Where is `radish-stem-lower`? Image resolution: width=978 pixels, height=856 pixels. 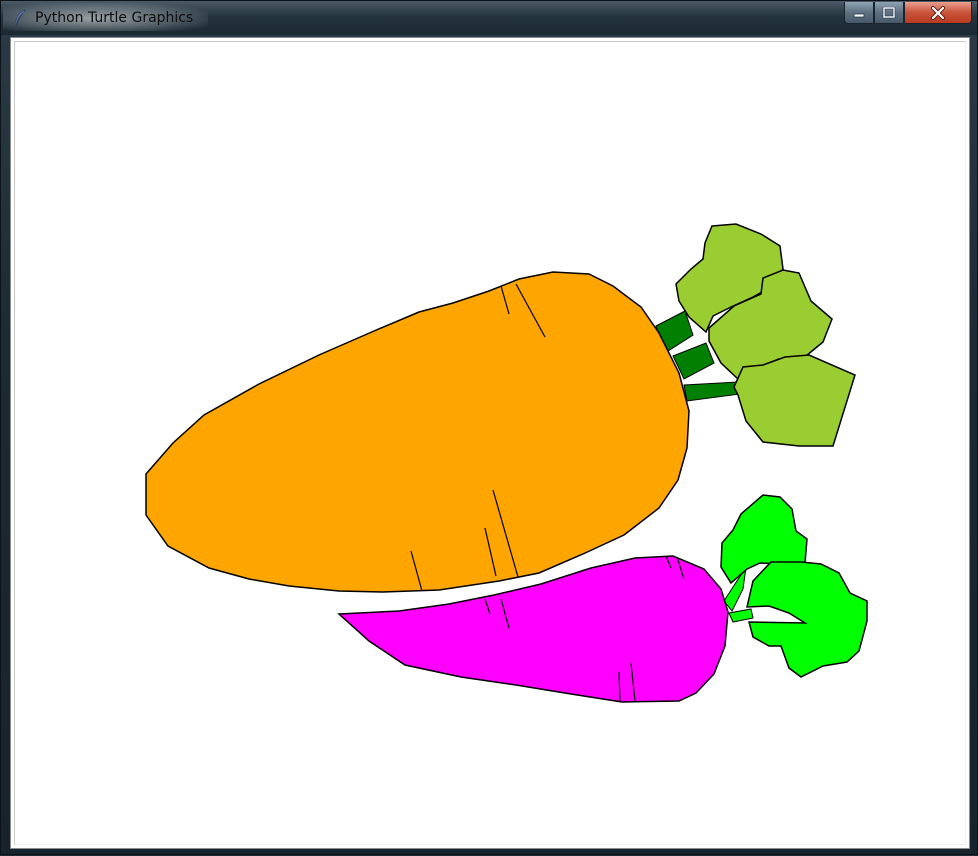 radish-stem-lower is located at coordinates (741, 615).